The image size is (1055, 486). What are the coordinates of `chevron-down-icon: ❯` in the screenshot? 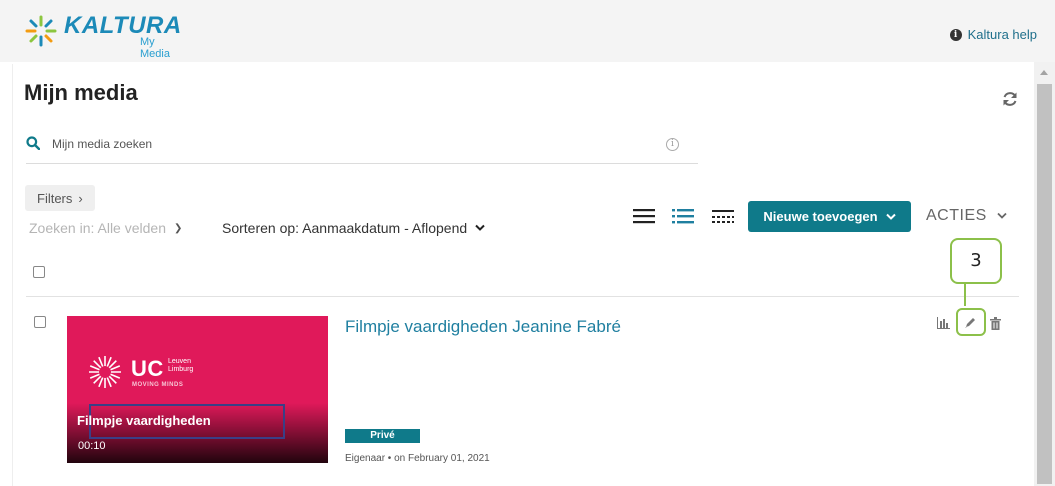 It's located at (178, 228).